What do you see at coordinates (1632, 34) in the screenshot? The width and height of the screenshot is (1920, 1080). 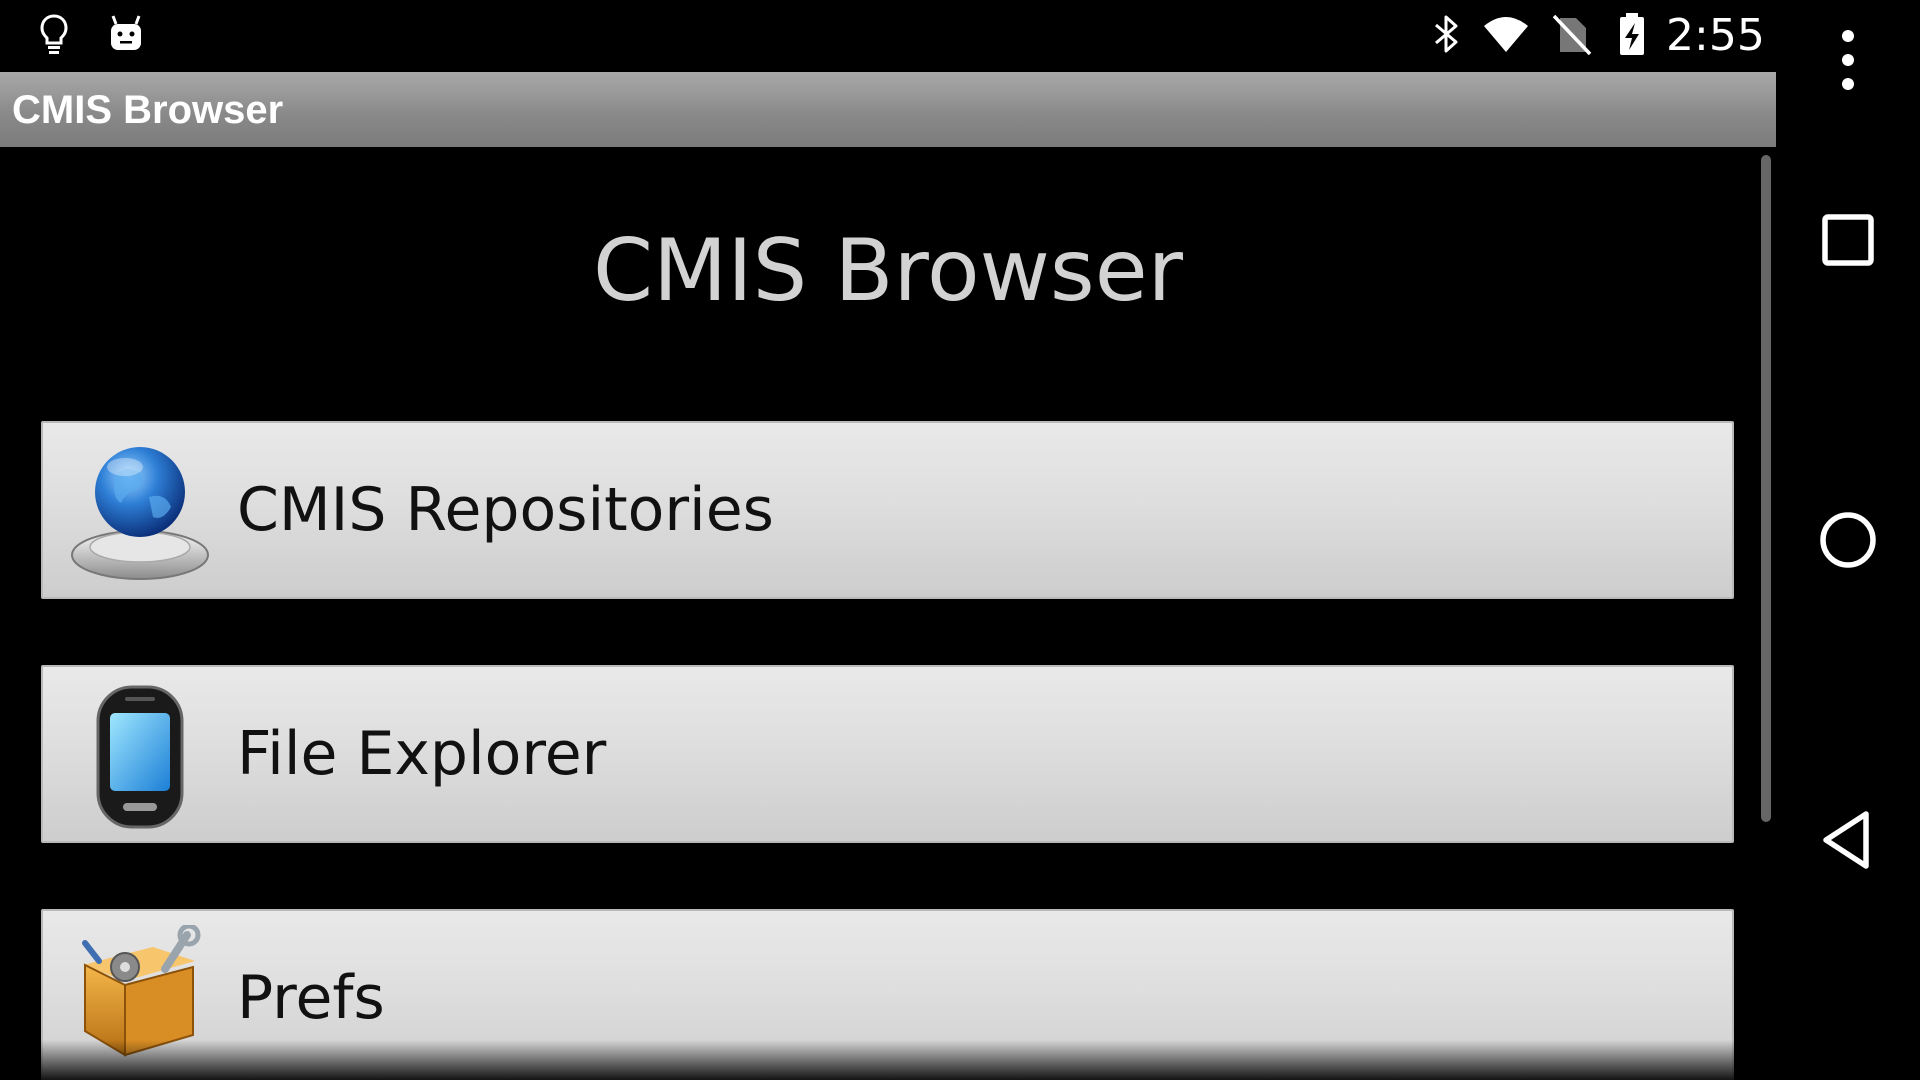 I see `battery-charging-icon` at bounding box center [1632, 34].